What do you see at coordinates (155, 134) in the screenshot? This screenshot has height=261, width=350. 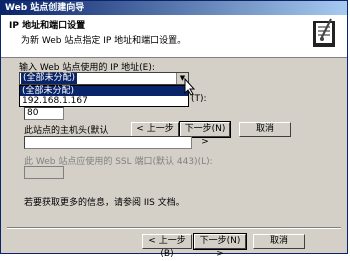 I see `overlay-back-button: < 上一步(B)` at bounding box center [155, 134].